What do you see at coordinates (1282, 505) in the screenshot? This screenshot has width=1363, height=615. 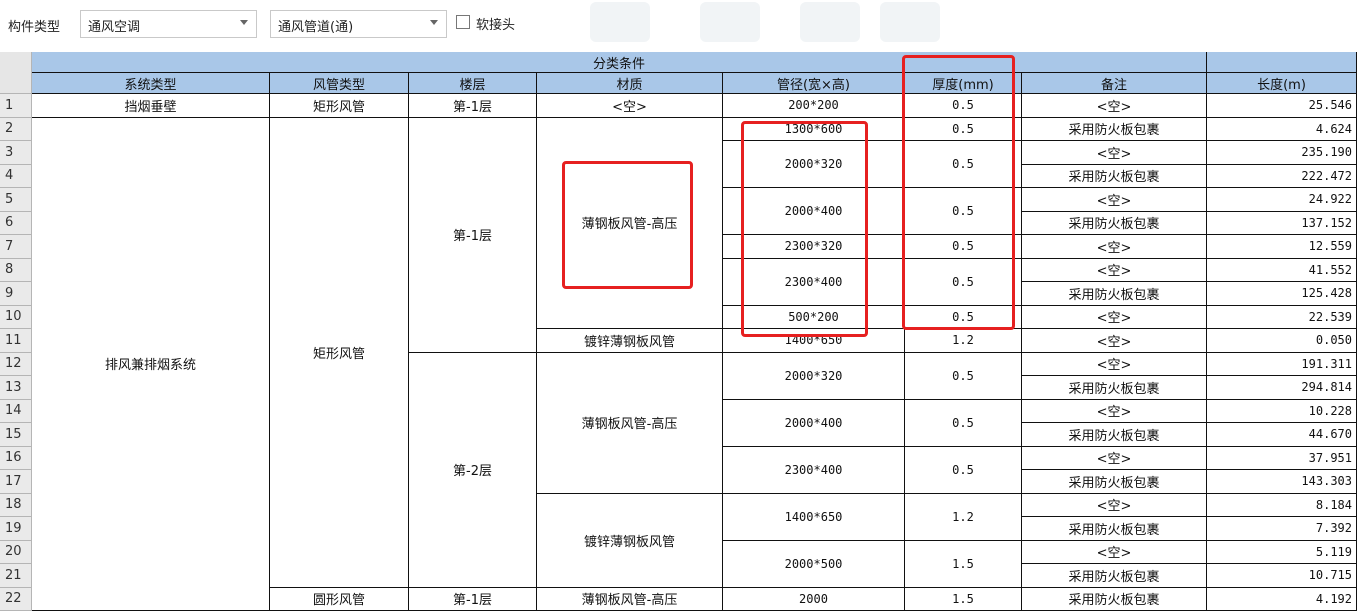 I see `length-cell: 8.184` at bounding box center [1282, 505].